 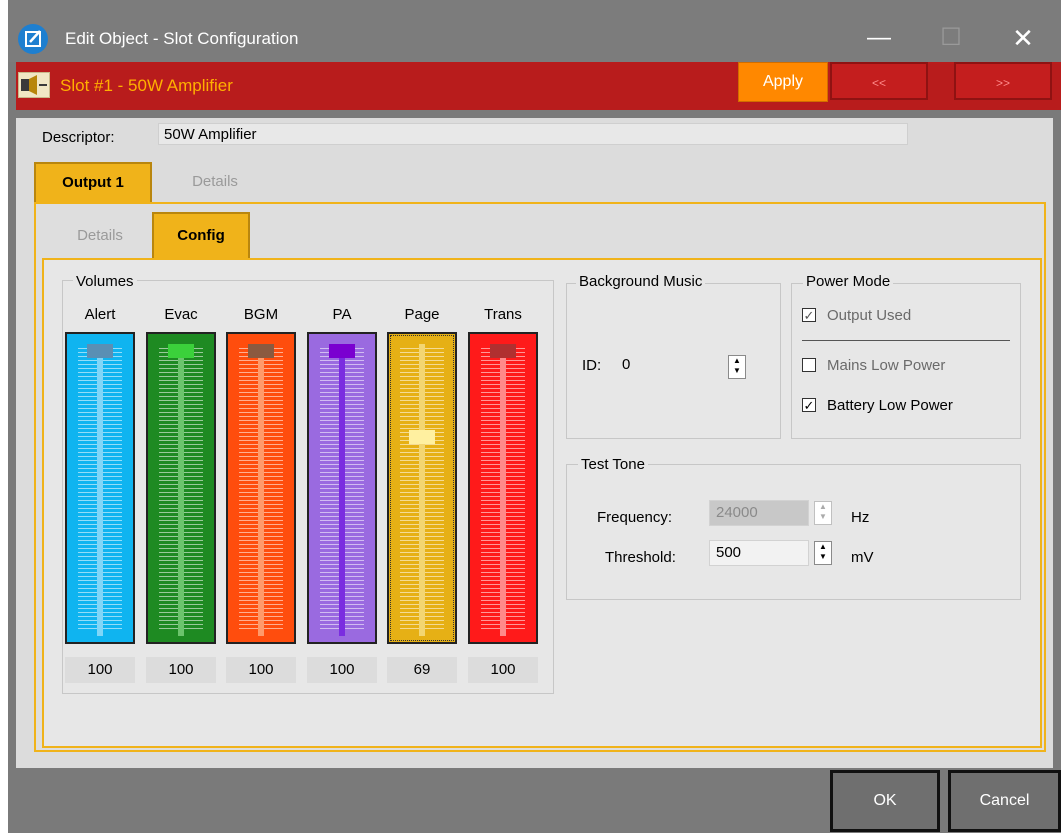 I want to click on mains-low-power-label: Mains Low Power, so click(x=886, y=365).